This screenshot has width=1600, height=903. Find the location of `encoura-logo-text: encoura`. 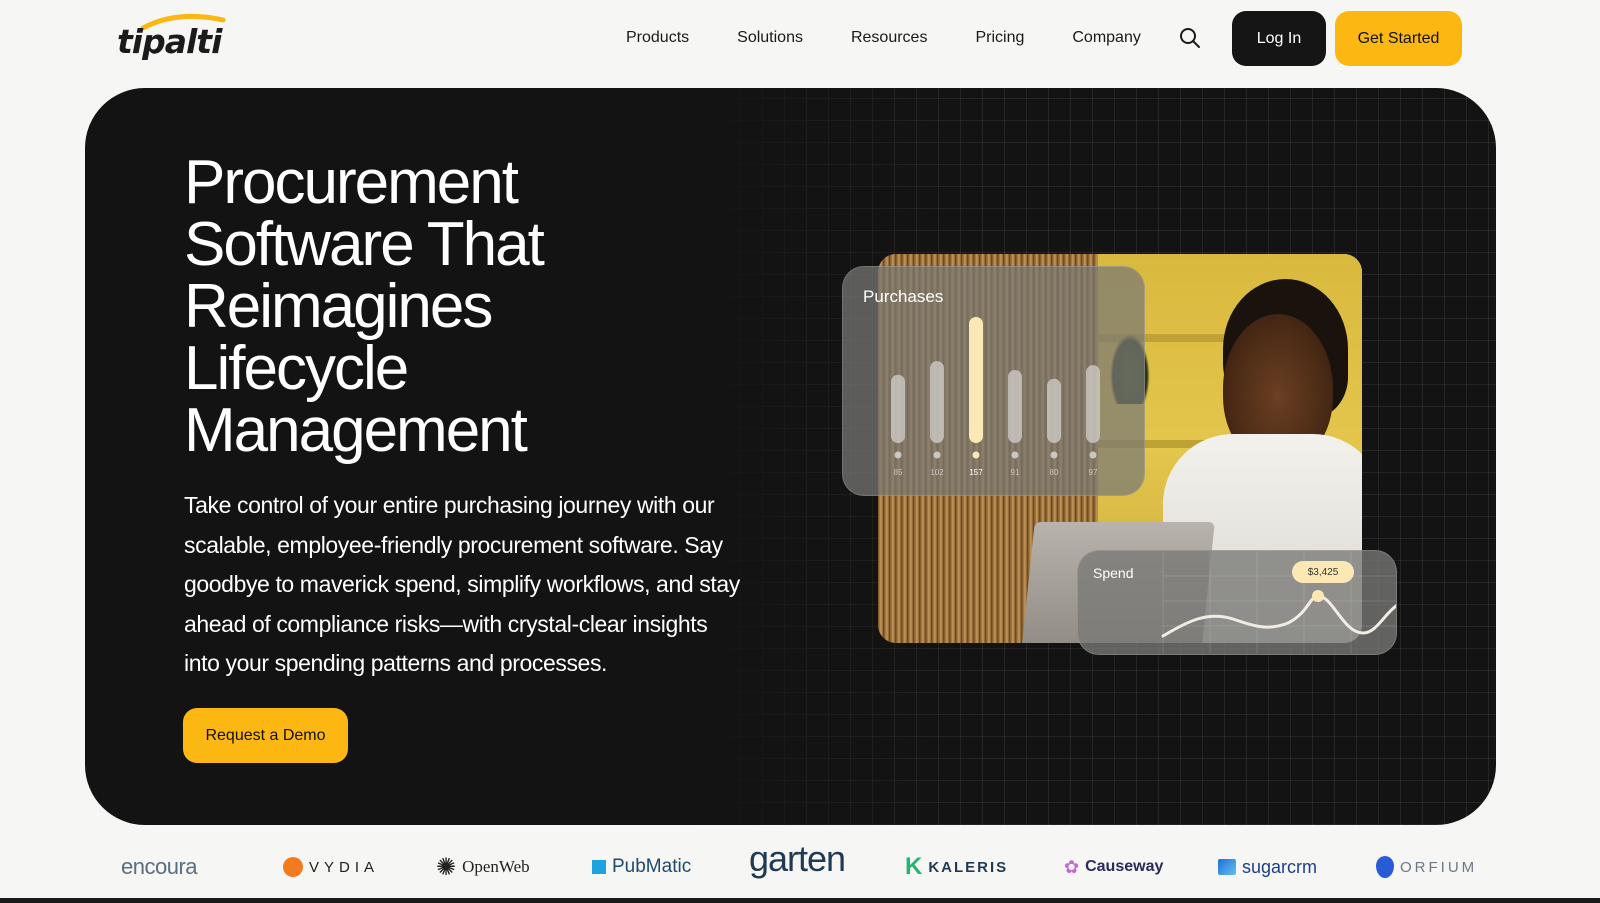

encoura-logo-text: encoura is located at coordinates (159, 866).